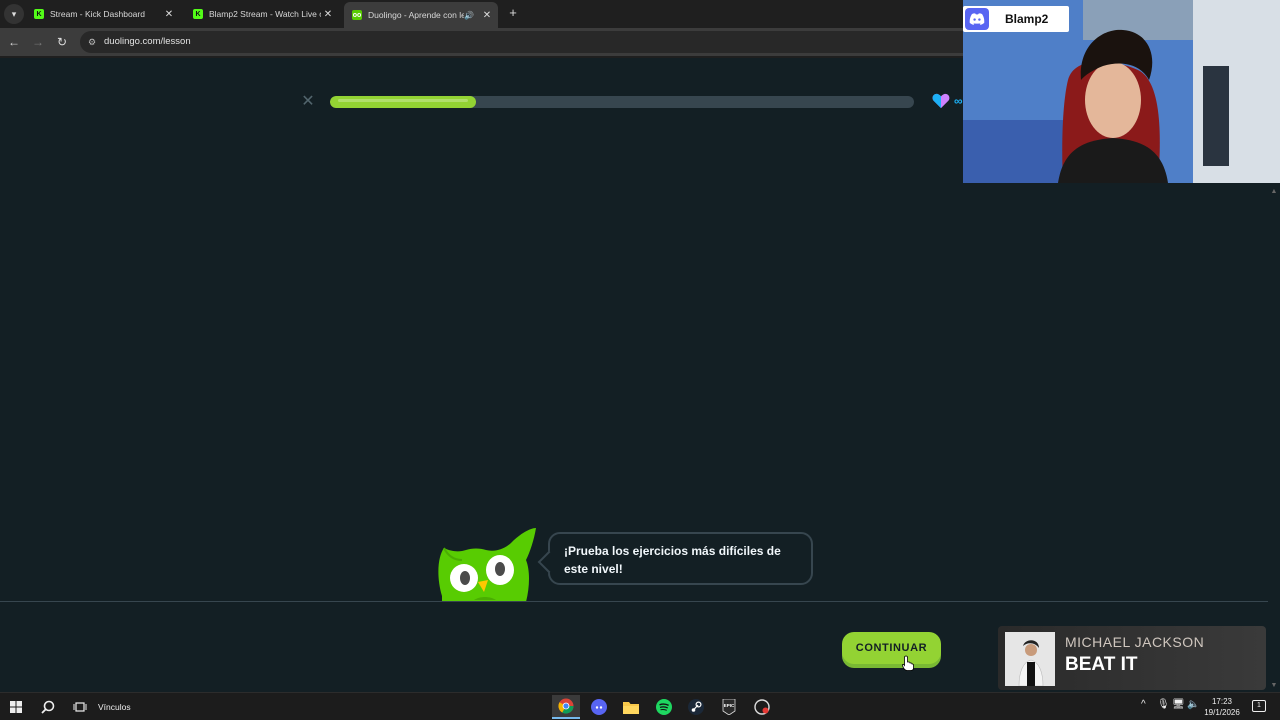 This screenshot has height=720, width=1280. Describe the element at coordinates (1163, 704) in the screenshot. I see `microphone-icon: 🎙` at that location.